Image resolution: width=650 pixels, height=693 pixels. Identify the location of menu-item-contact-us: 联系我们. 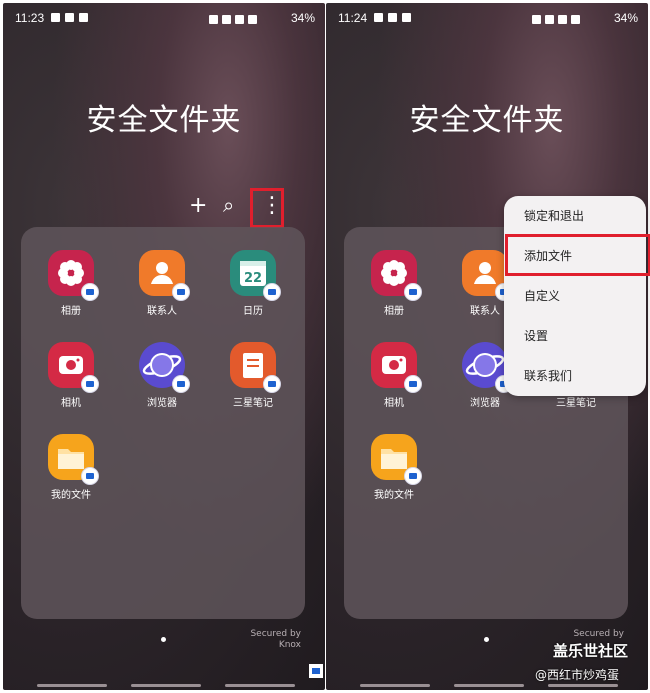
(575, 376).